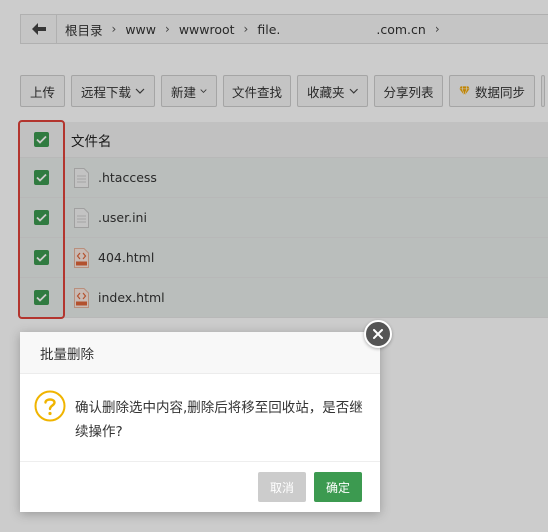 The height and width of the screenshot is (532, 548). I want to click on confirm-button: 确定, so click(338, 487).